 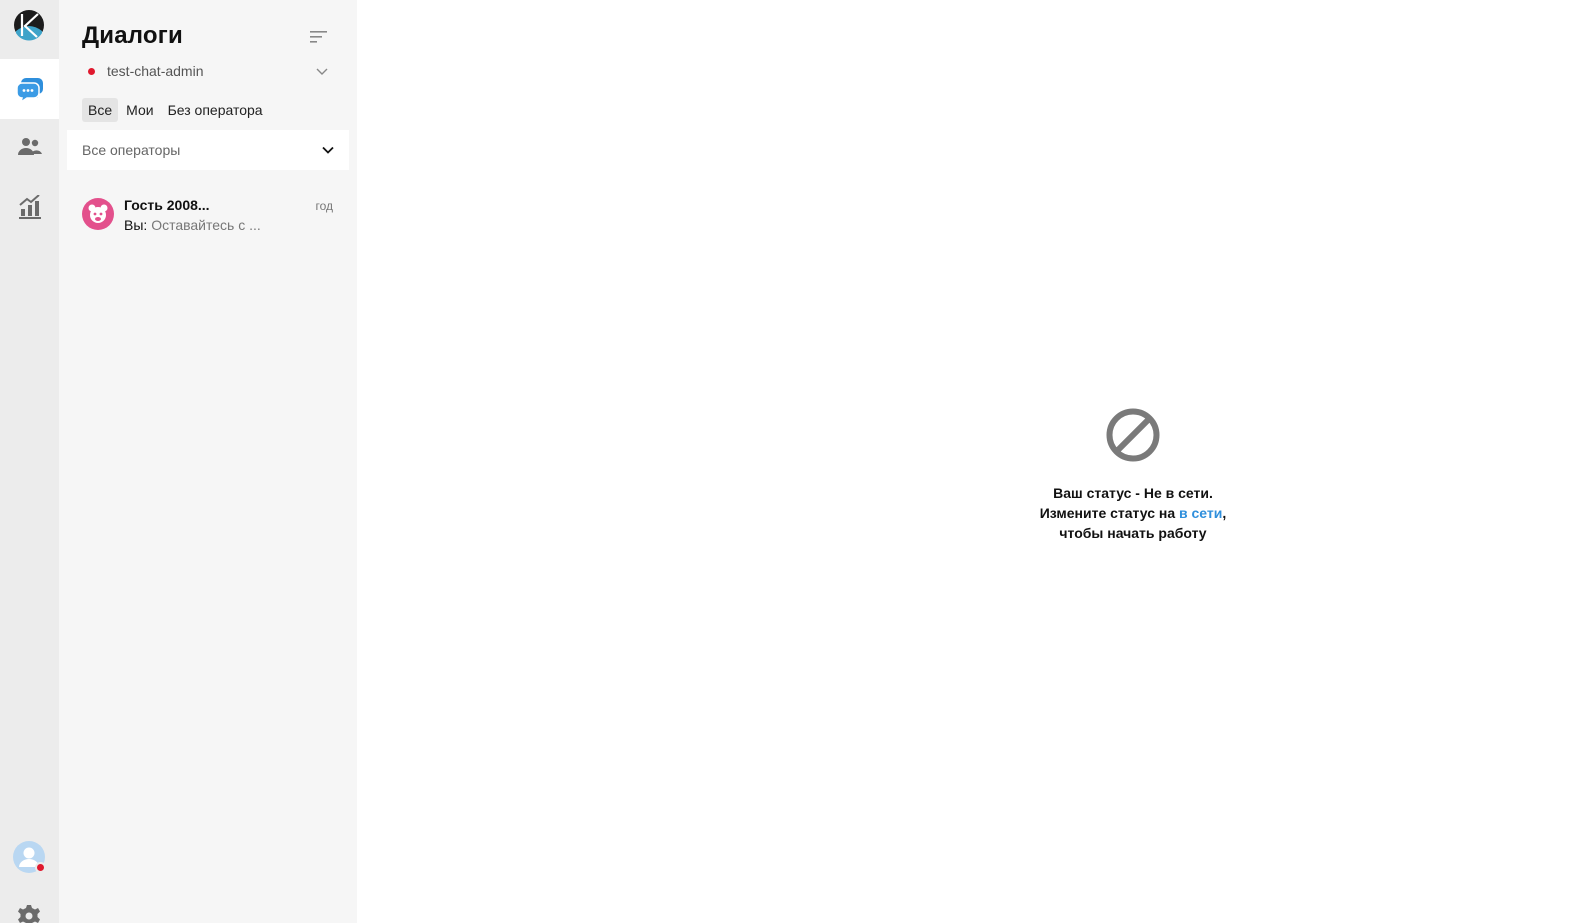 I want to click on tab-all: Все, so click(x=100, y=110).